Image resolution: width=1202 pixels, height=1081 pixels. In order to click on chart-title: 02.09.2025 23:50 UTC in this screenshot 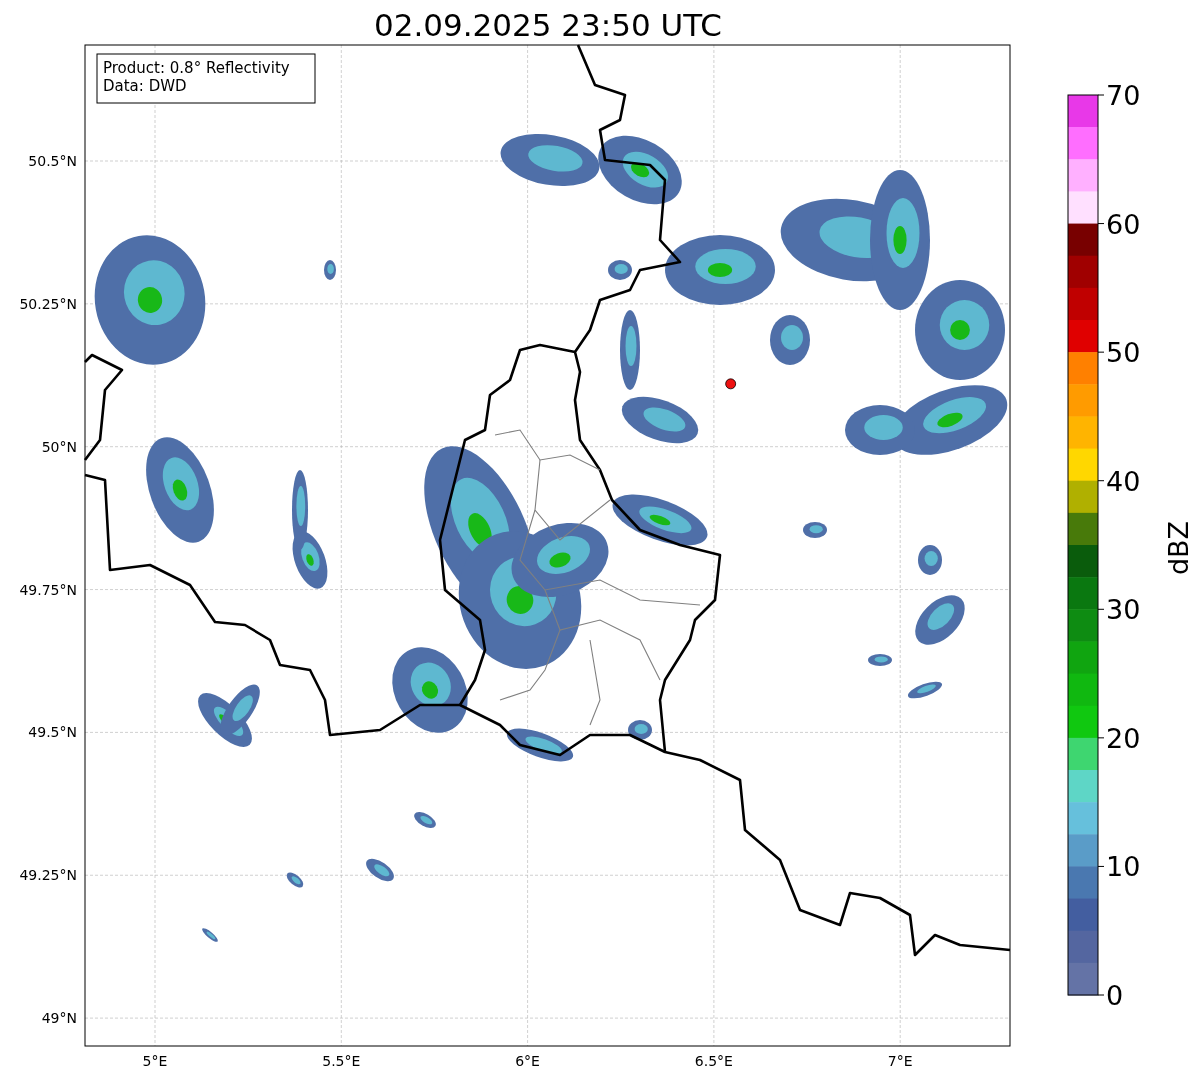, I will do `click(548, 25)`.